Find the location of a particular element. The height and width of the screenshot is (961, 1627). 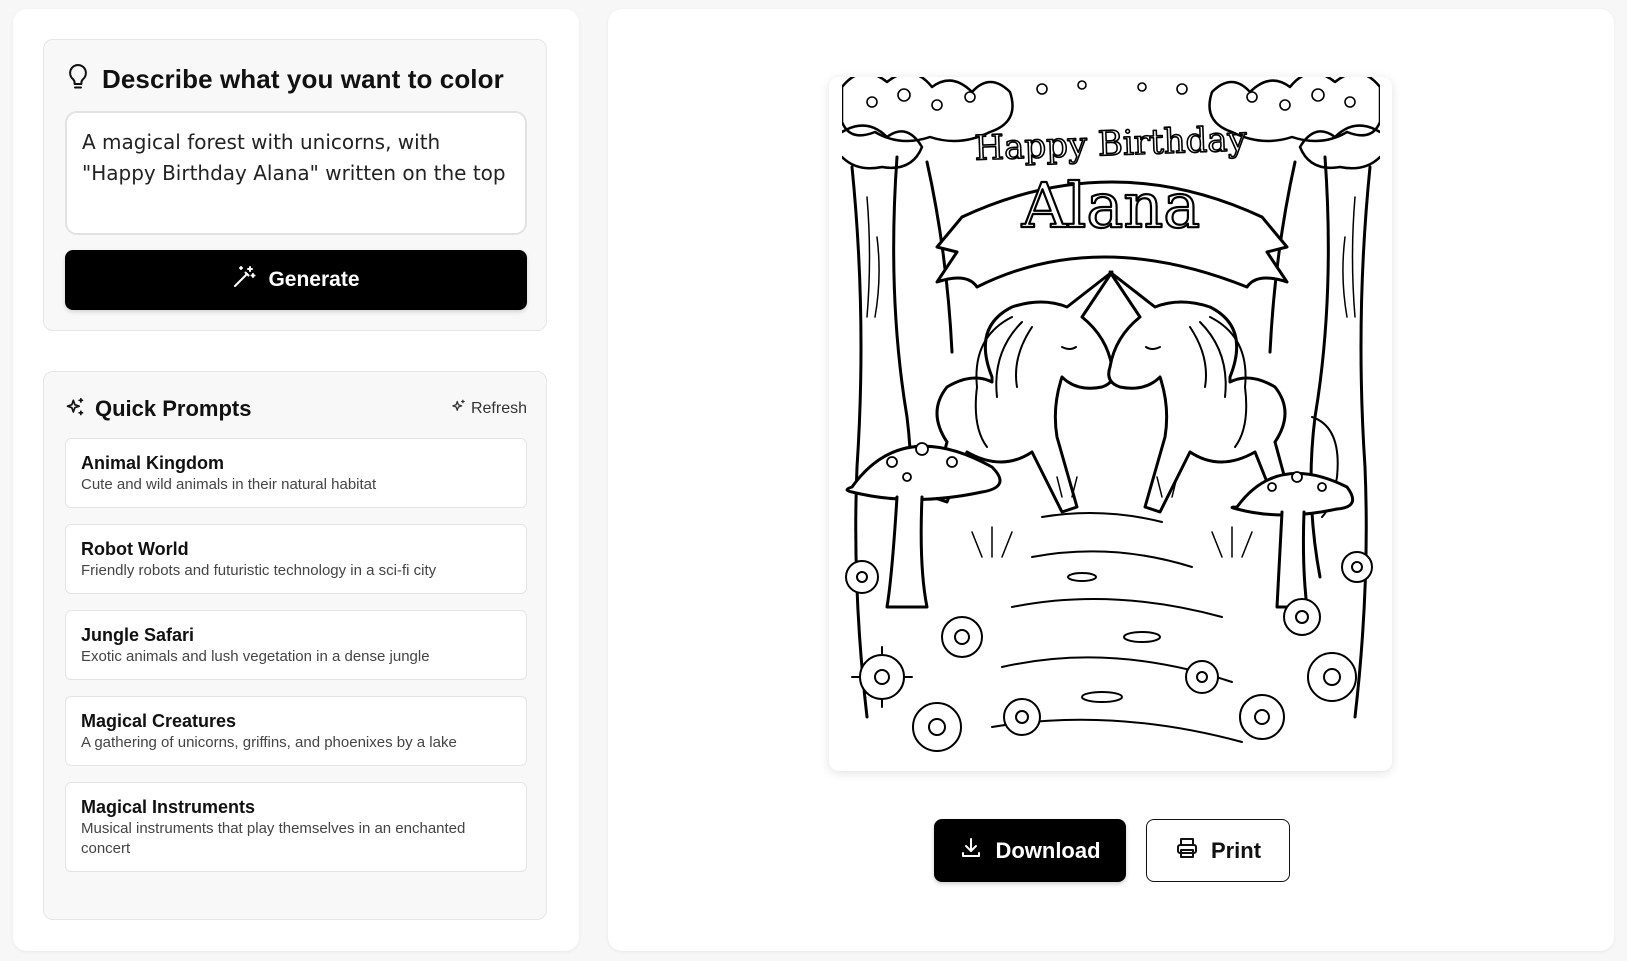

refresh-label: Refresh is located at coordinates (498, 408).